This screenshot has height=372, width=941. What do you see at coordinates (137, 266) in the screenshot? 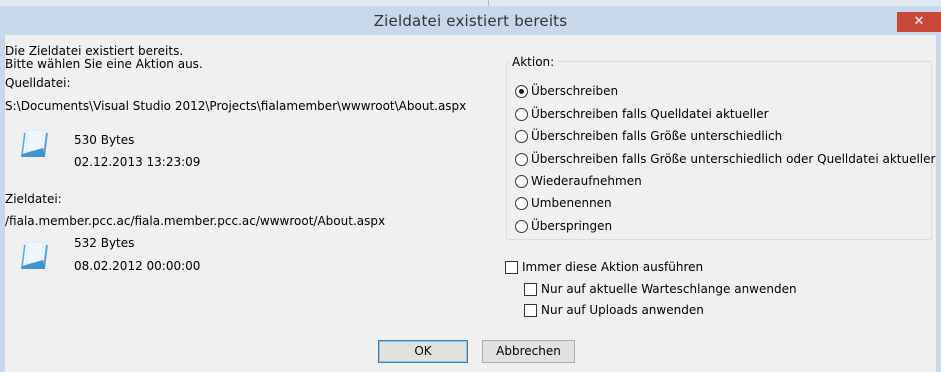
I see `target-date: 08.02.2012 00:00:00` at bounding box center [137, 266].